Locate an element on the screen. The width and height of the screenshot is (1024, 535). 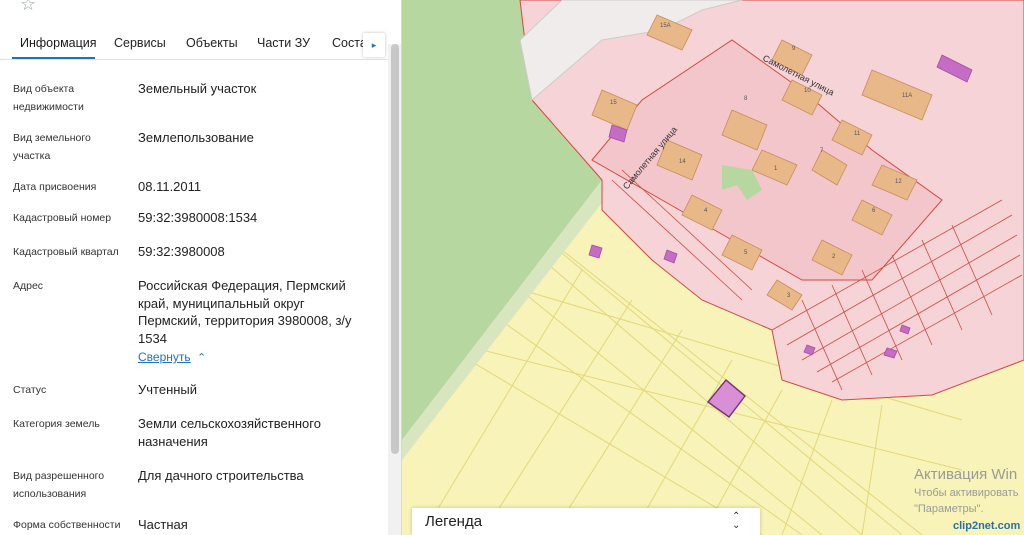
tab-information: Информация is located at coordinates (58, 43).